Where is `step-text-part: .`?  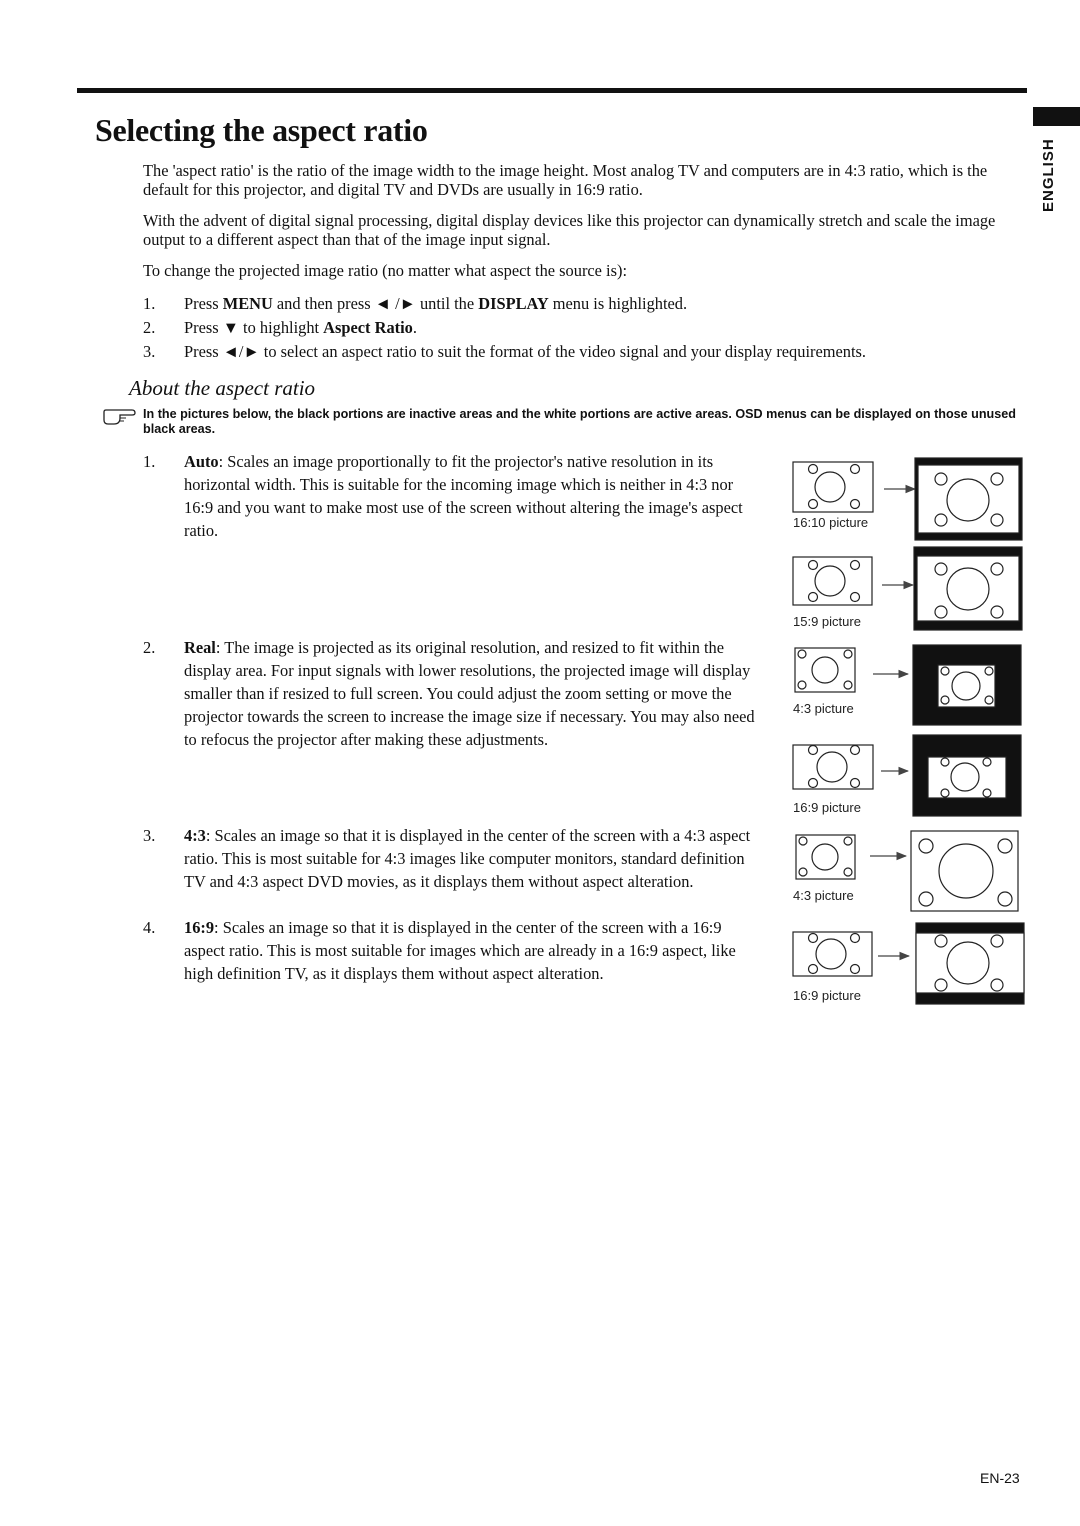 step-text-part: . is located at coordinates (414, 327).